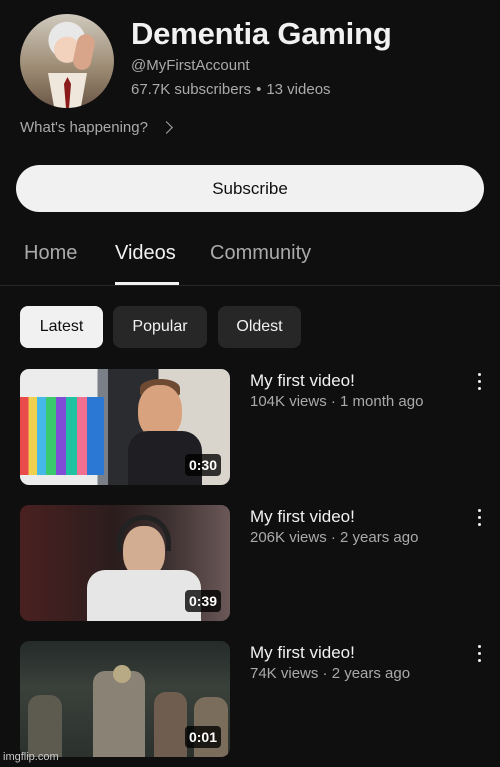 This screenshot has height=767, width=500. Describe the element at coordinates (125, 563) in the screenshot. I see `video-thumbnail: 0:39` at that location.